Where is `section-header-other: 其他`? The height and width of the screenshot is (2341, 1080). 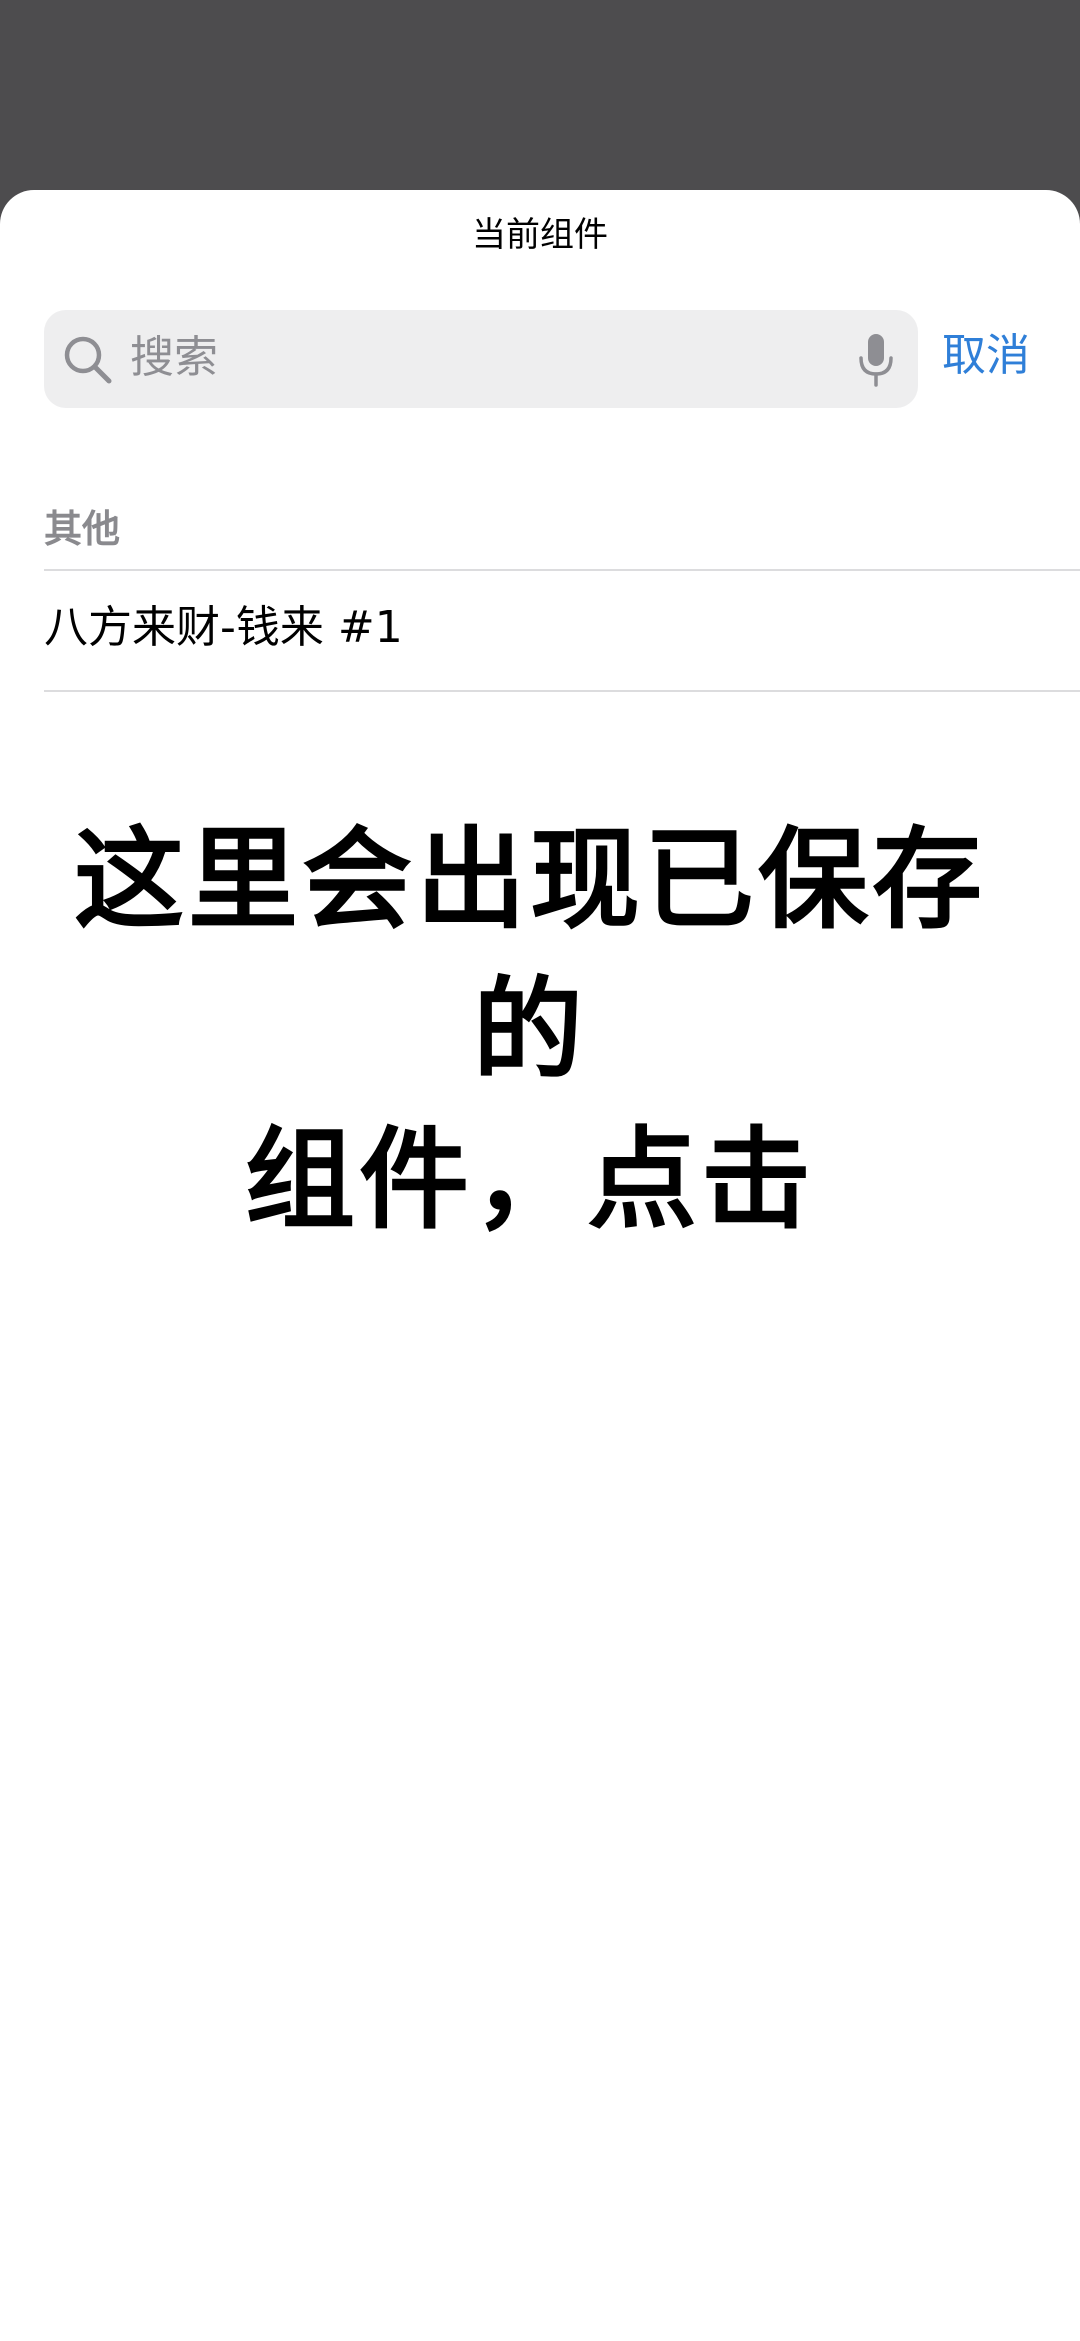
section-header-other: 其他 is located at coordinates (82, 529).